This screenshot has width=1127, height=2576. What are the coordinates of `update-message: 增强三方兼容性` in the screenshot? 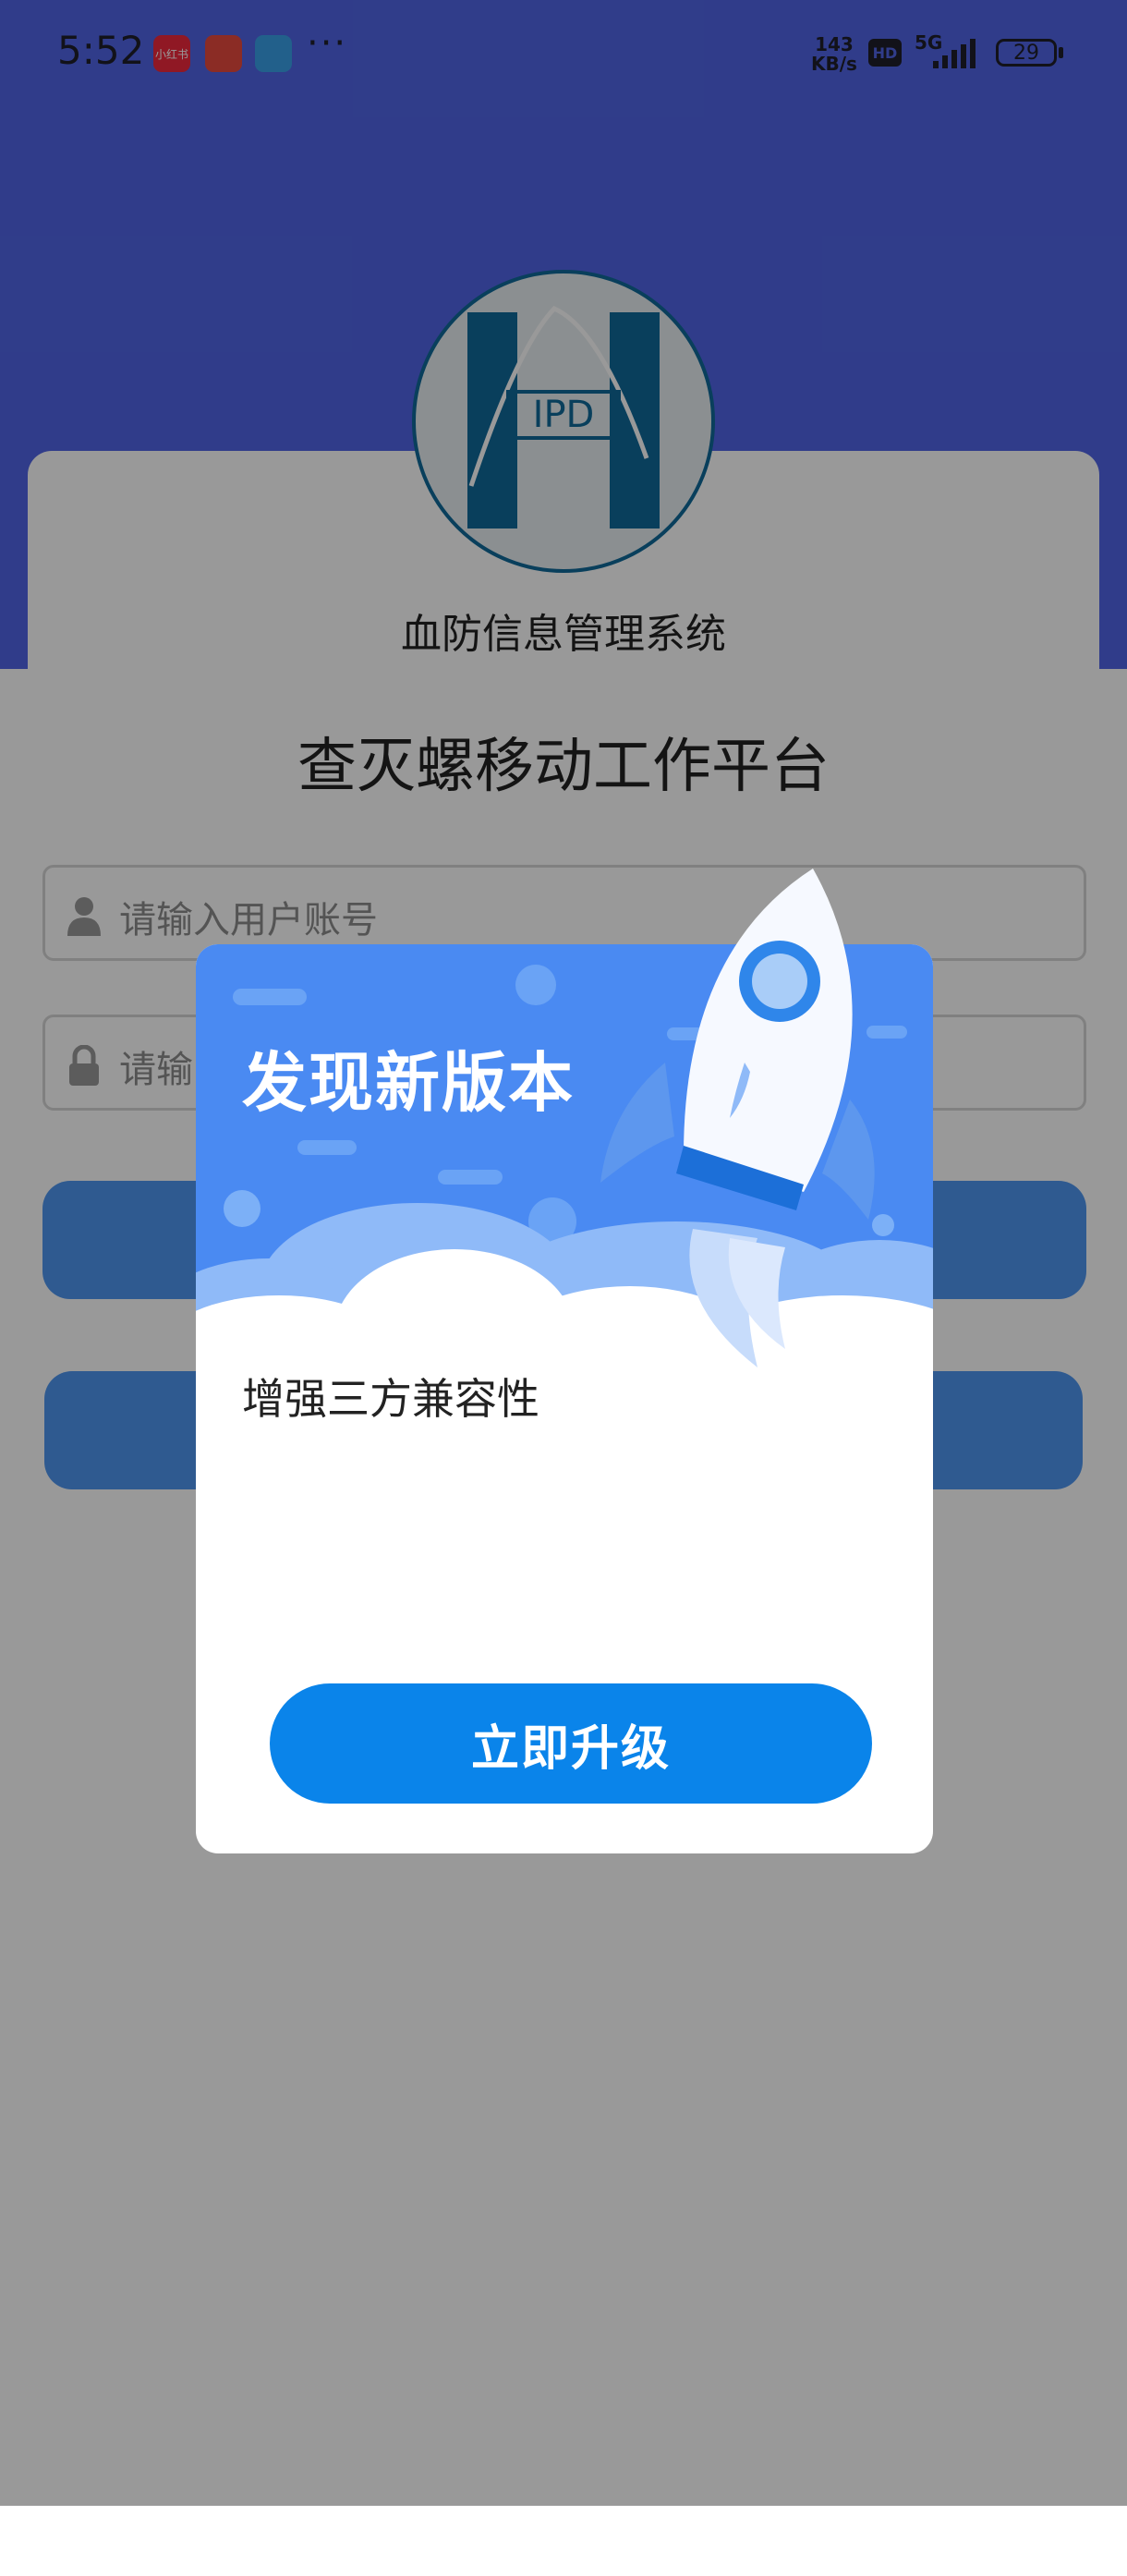 It's located at (390, 1399).